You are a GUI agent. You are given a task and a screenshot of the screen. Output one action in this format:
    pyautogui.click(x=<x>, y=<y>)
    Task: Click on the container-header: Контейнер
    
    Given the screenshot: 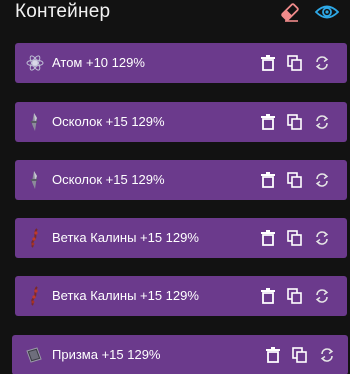 What is the action you would take?
    pyautogui.click(x=182, y=14)
    